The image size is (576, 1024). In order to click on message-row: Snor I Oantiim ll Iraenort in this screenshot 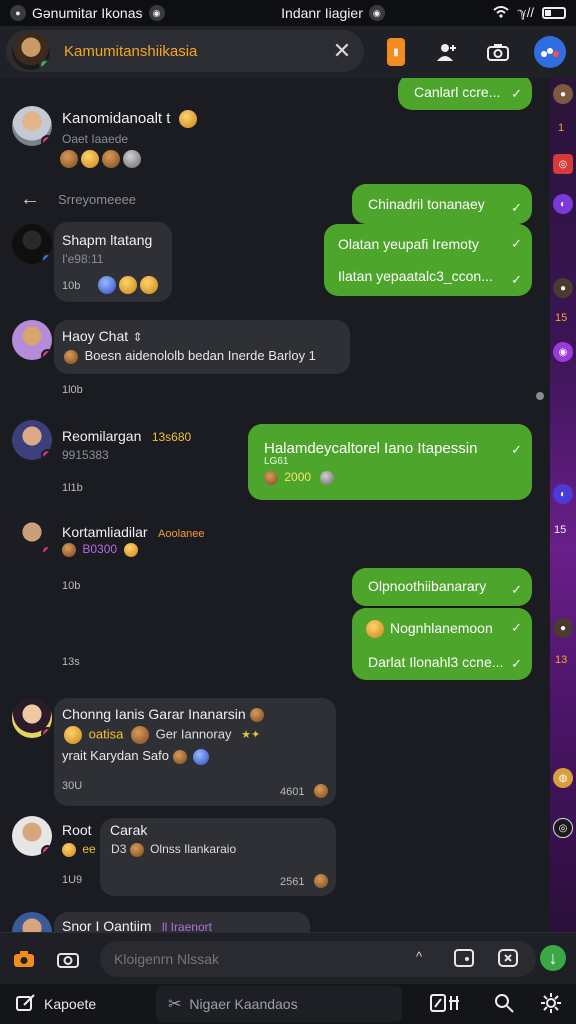, I will do `click(167, 922)`.